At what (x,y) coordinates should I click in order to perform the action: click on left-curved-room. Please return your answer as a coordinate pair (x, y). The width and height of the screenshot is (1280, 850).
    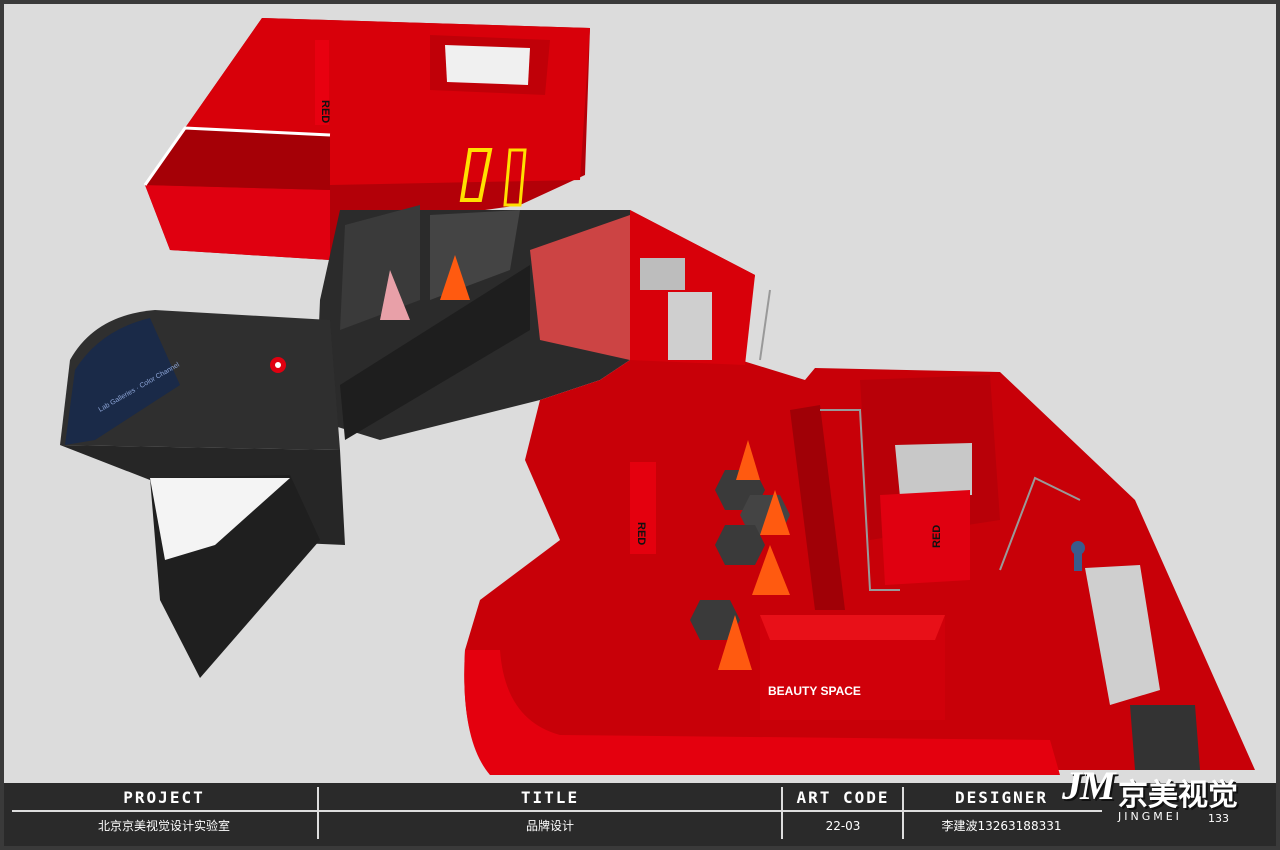
    Looking at the image, I should click on (202, 494).